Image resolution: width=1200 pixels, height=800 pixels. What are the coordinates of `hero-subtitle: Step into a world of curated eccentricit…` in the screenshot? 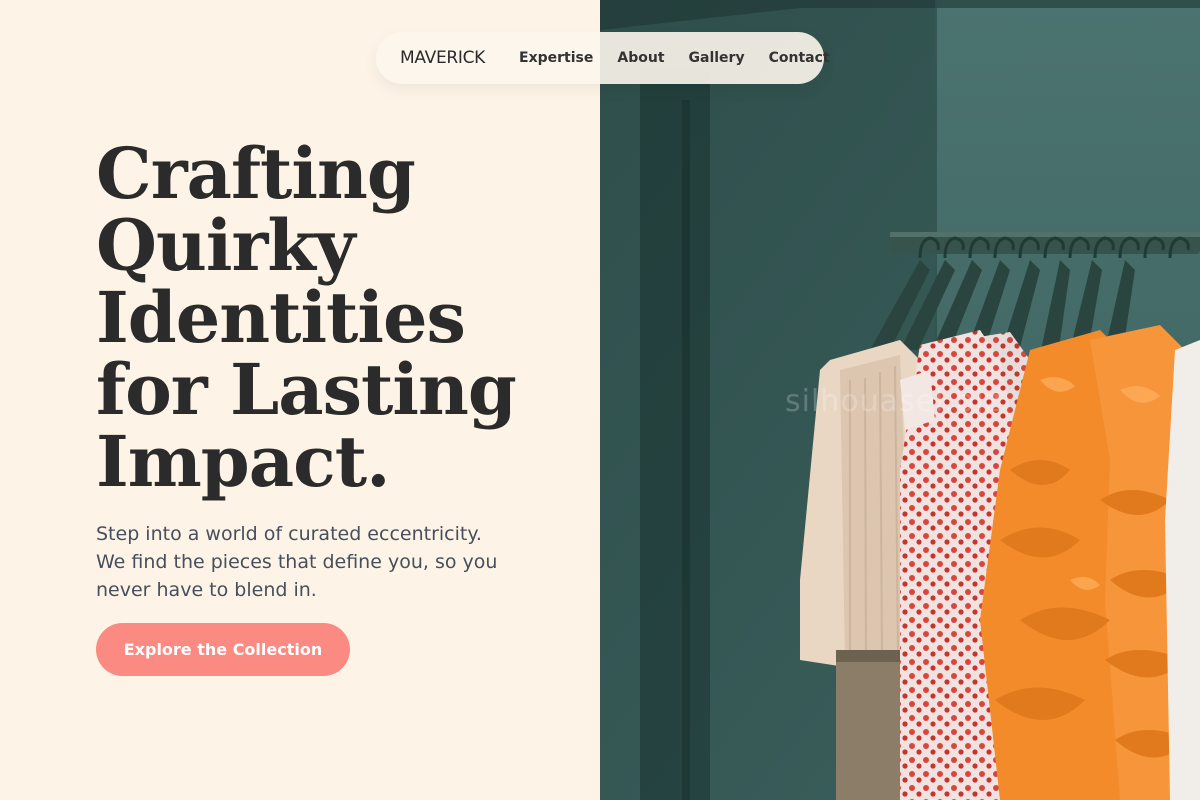 It's located at (297, 562).